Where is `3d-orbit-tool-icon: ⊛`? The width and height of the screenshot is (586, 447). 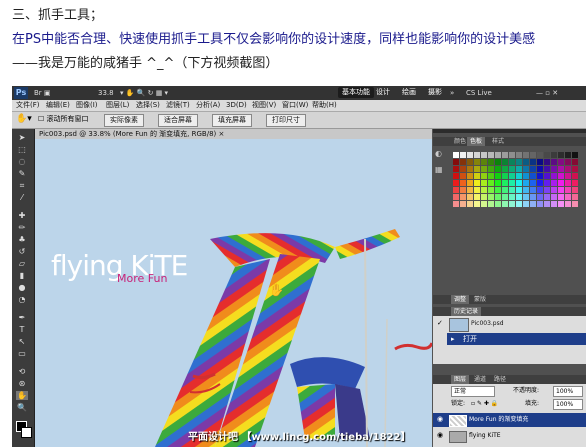
3d-orbit-tool-icon: ⊛ is located at coordinates (22, 383).